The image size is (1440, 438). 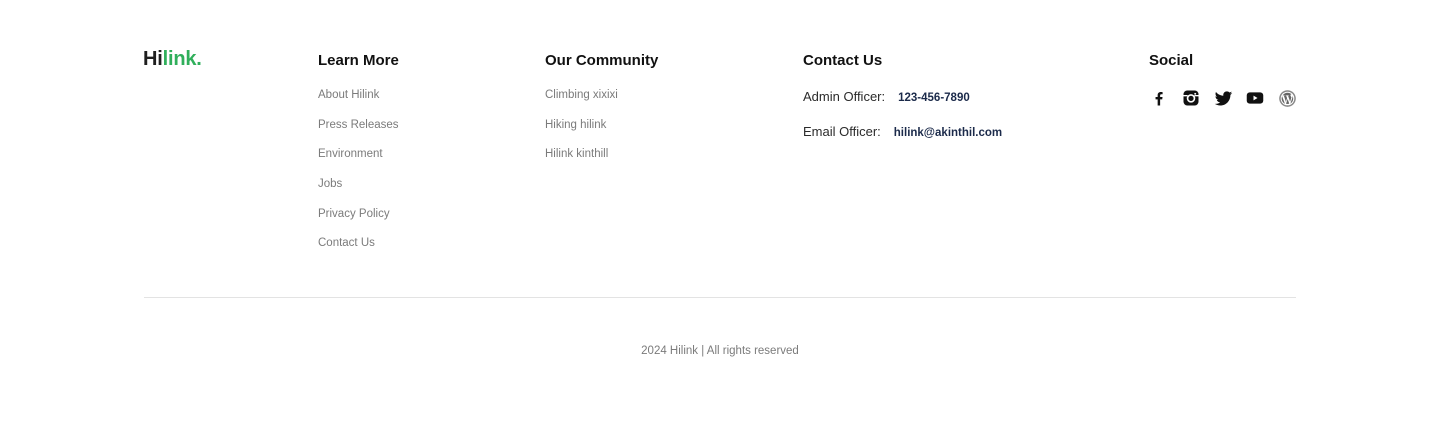 I want to click on link-contact-us: Contact Us, so click(x=358, y=251).